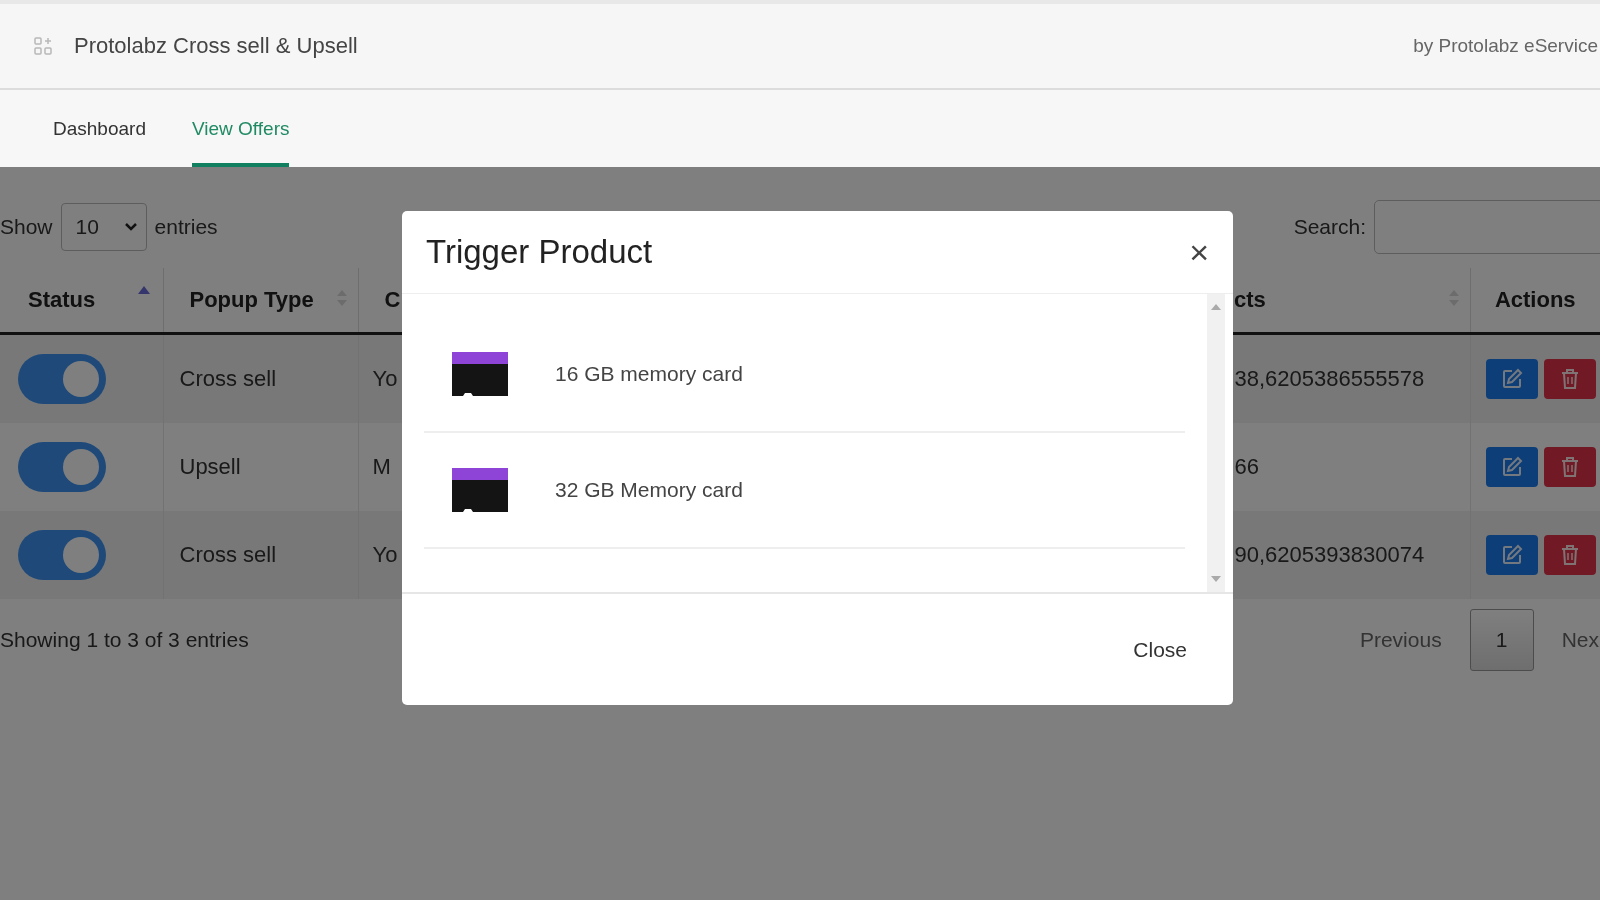 This screenshot has width=1600, height=900. I want to click on scroll-up-icon, so click(1216, 307).